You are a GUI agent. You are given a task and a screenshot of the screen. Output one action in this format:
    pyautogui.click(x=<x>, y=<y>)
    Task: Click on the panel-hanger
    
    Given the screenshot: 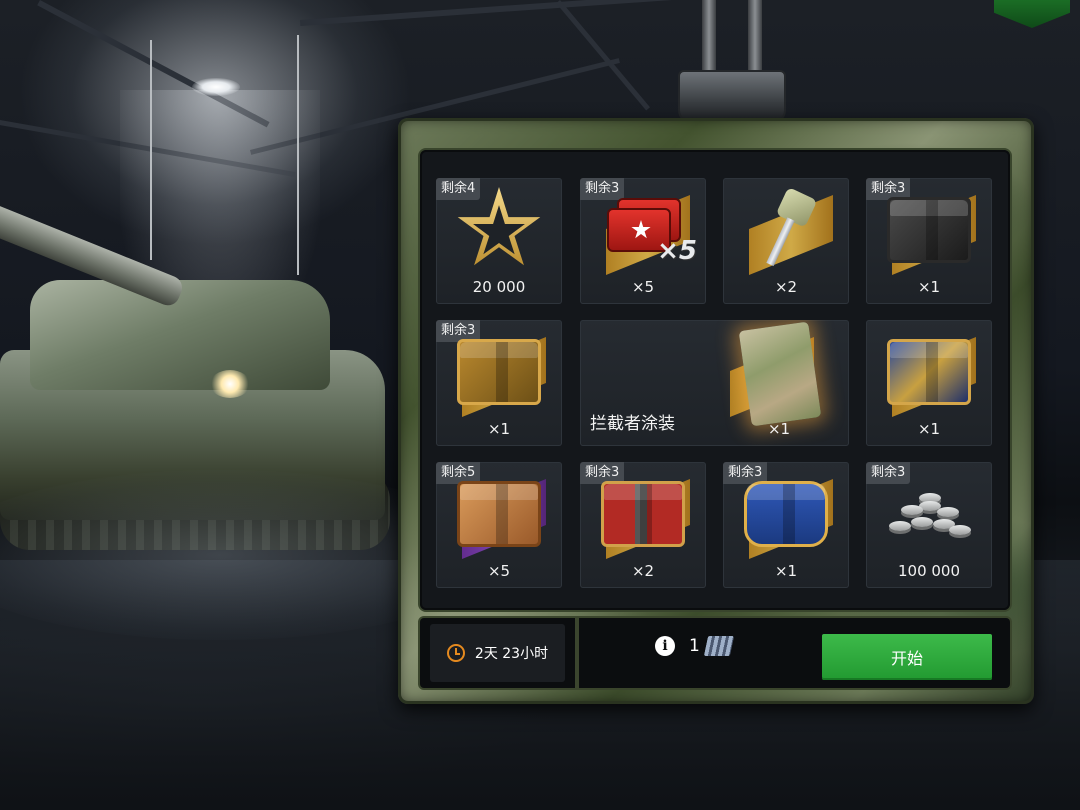 What is the action you would take?
    pyautogui.click(x=732, y=62)
    